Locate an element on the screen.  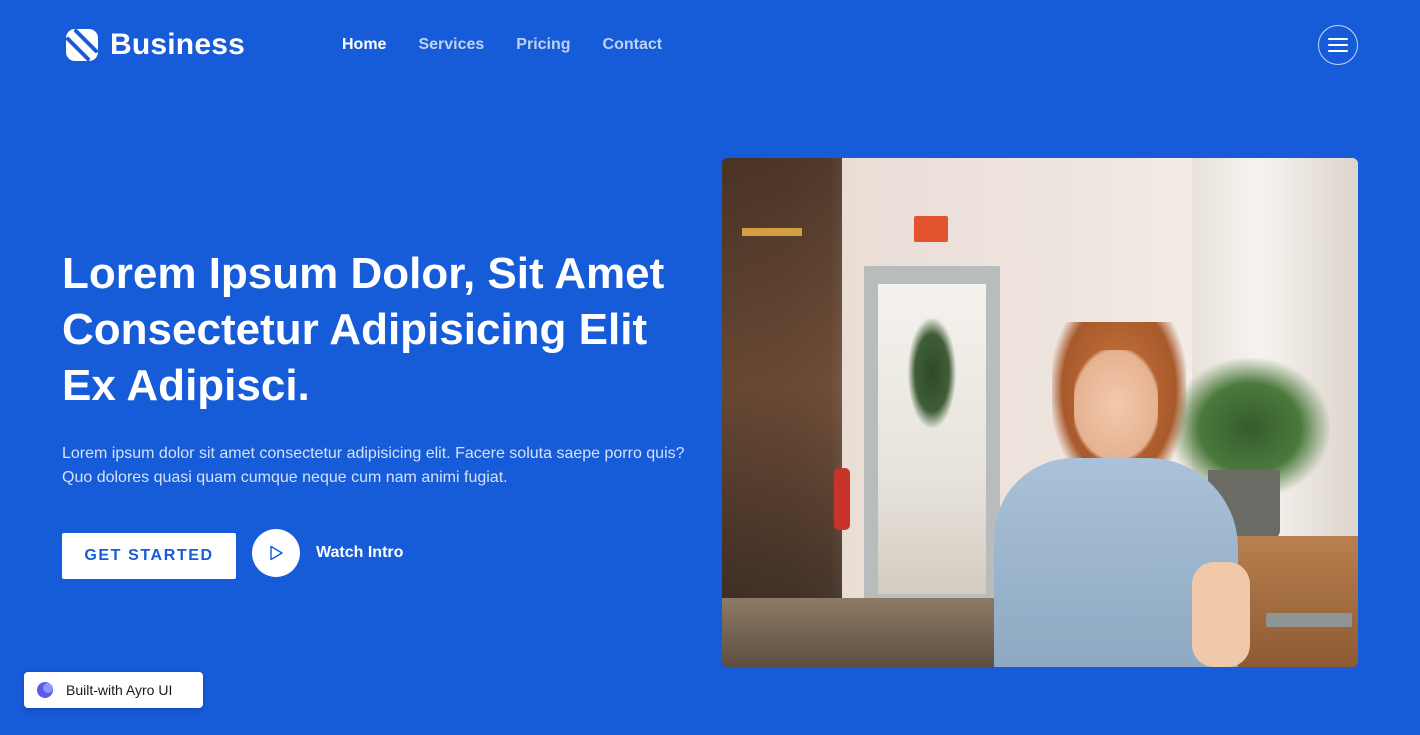
ayro-logo-icon is located at coordinates (45, 690).